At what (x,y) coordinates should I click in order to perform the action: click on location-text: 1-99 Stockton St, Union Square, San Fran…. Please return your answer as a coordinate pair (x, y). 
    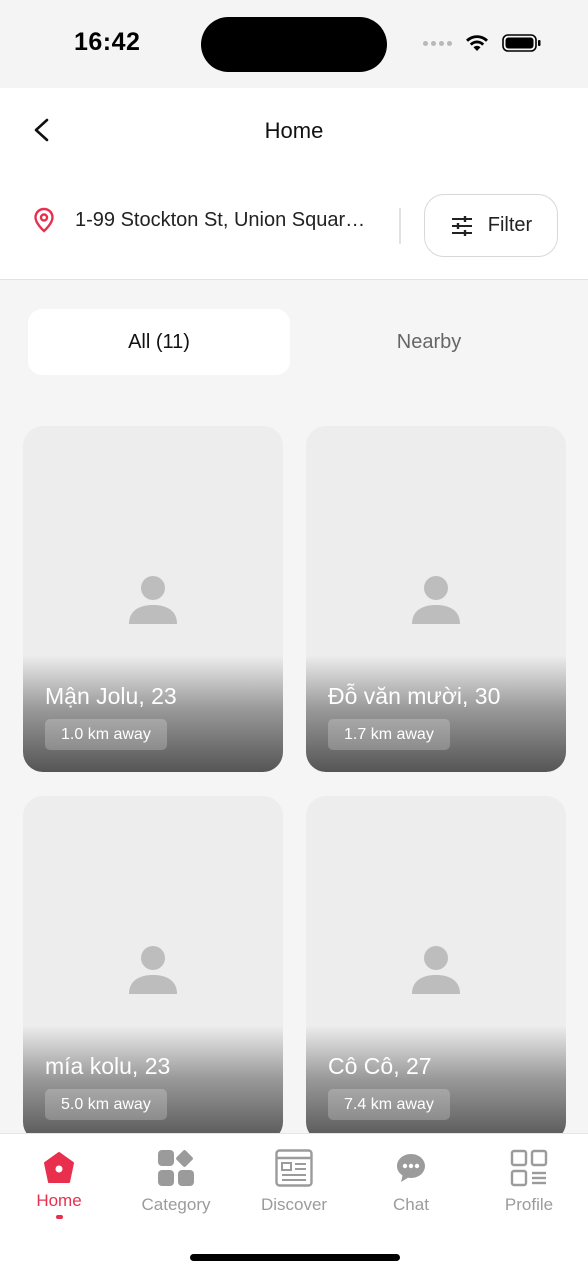
    Looking at the image, I should click on (225, 219).